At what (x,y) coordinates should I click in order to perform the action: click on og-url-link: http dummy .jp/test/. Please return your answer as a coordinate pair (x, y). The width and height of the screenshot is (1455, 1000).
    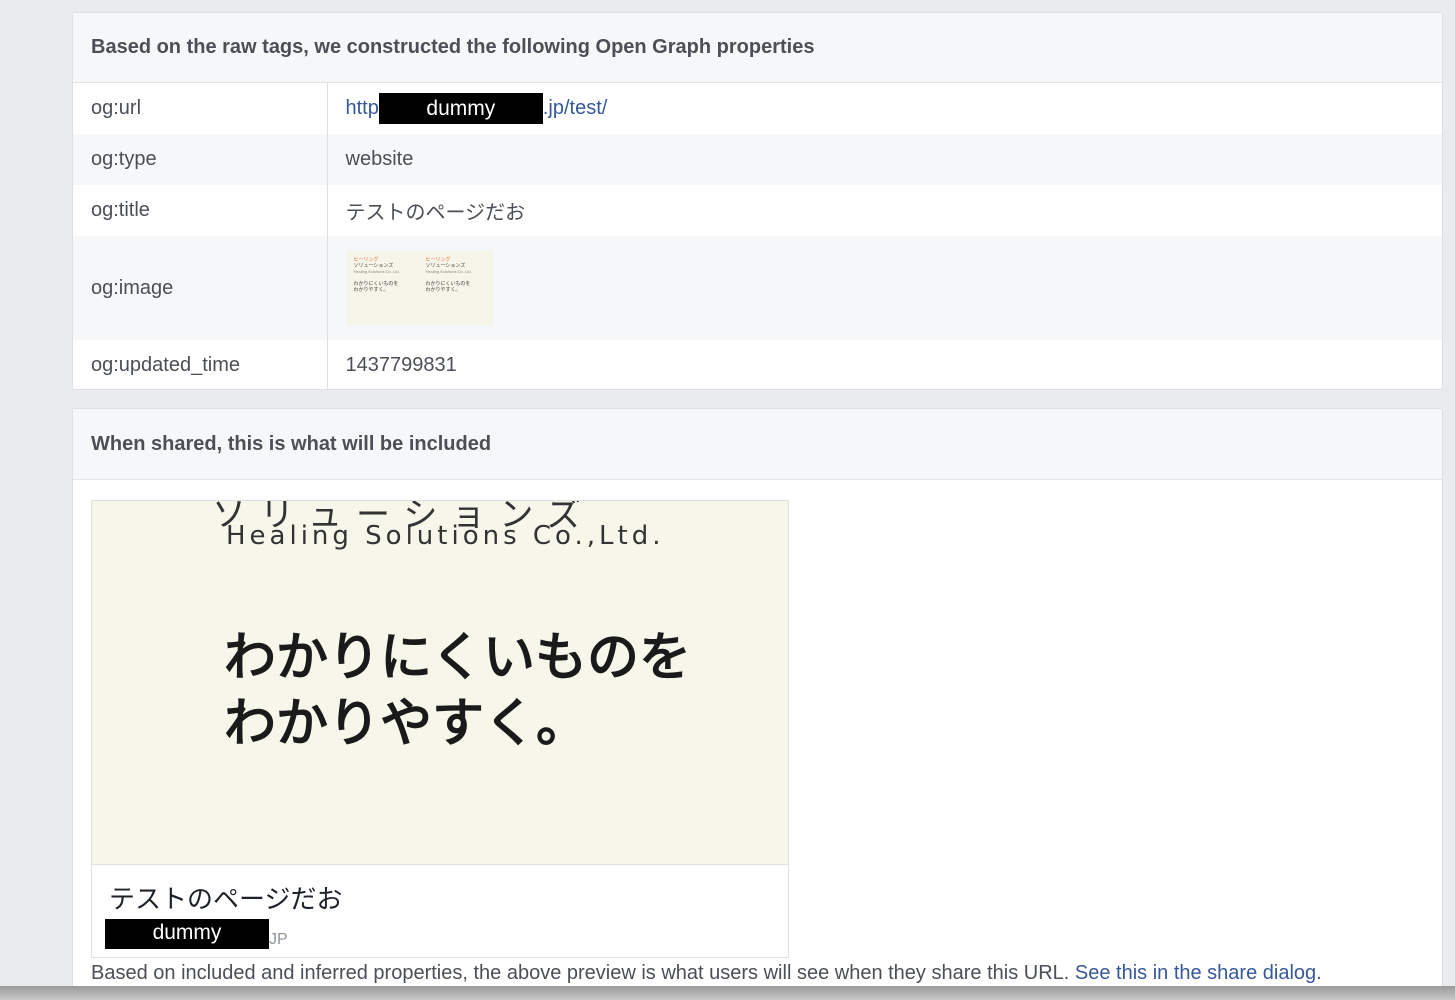
    Looking at the image, I should click on (476, 108).